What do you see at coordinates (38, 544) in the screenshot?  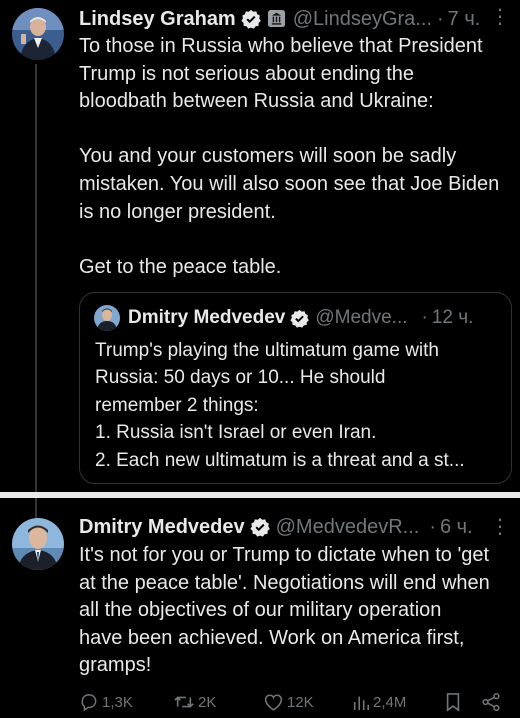 I see `avatar-dmitry-medvedev` at bounding box center [38, 544].